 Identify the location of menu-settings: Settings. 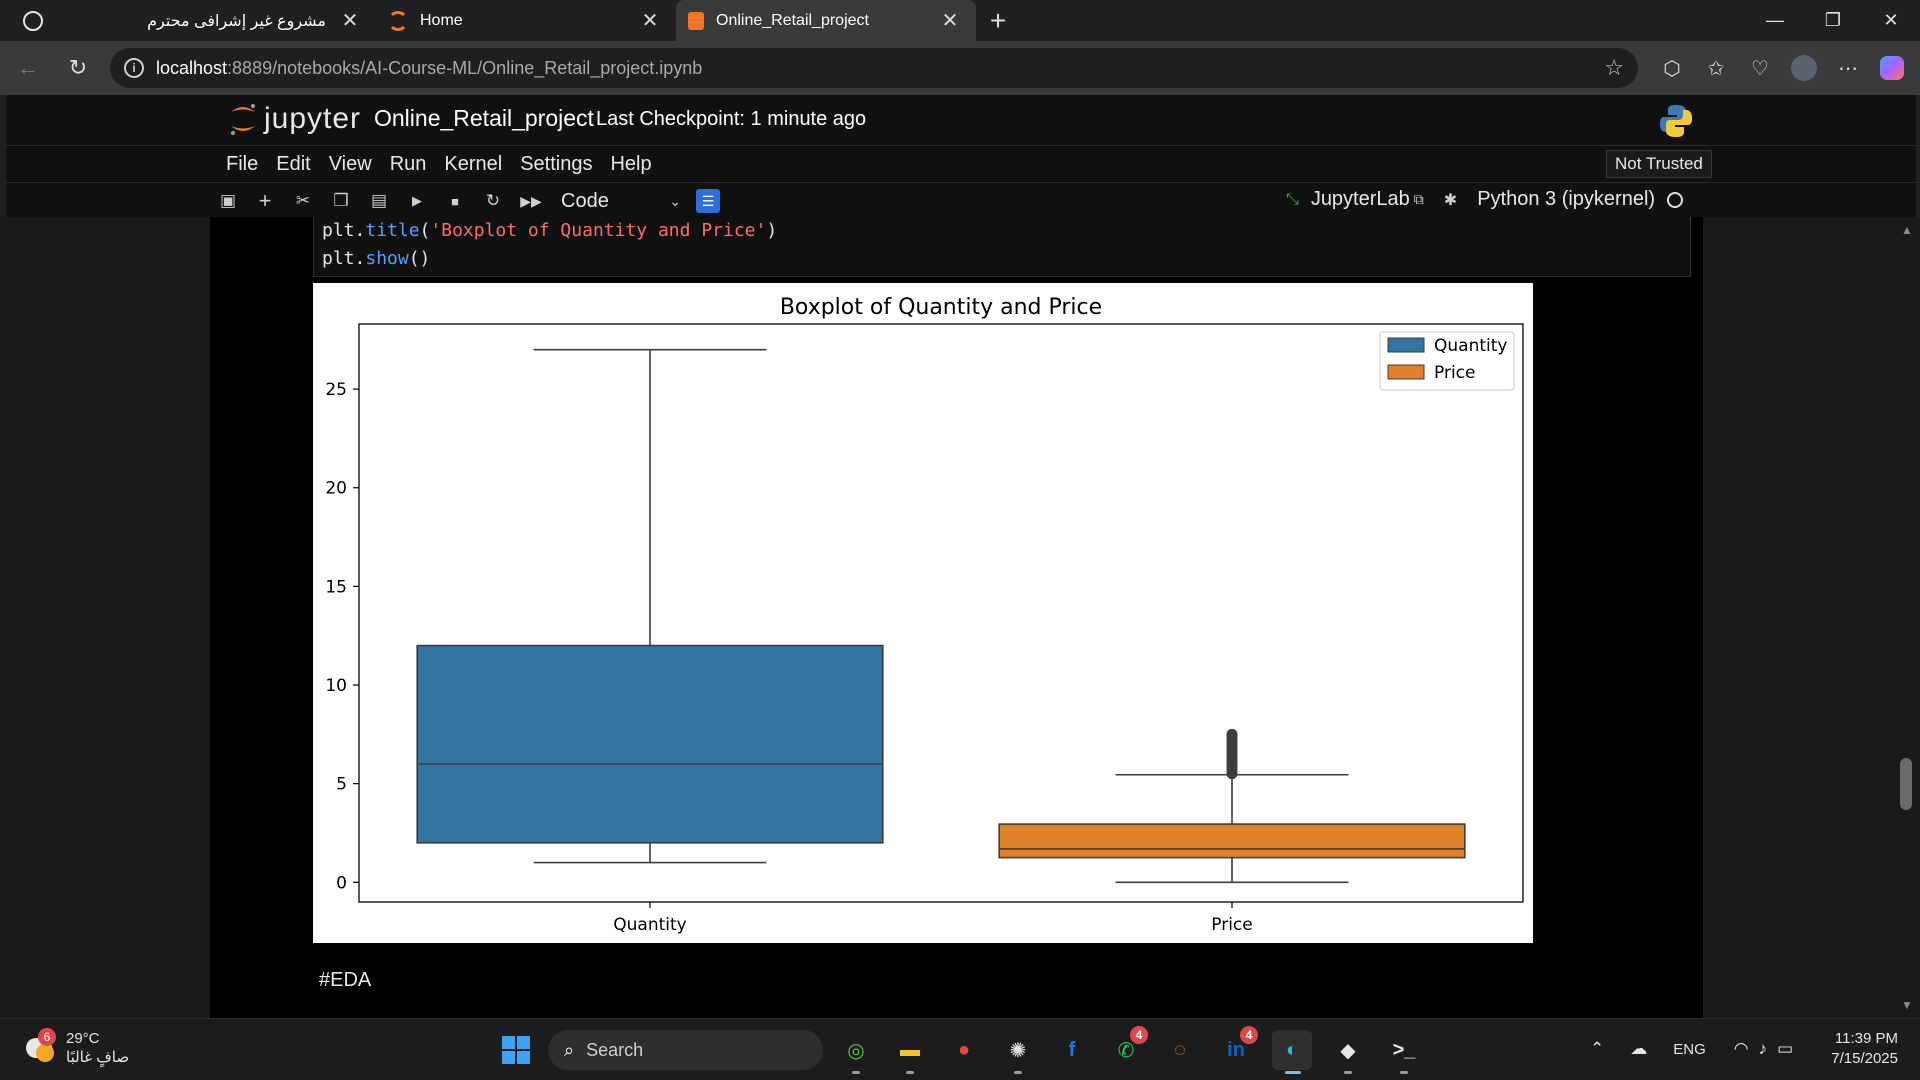
(556, 164).